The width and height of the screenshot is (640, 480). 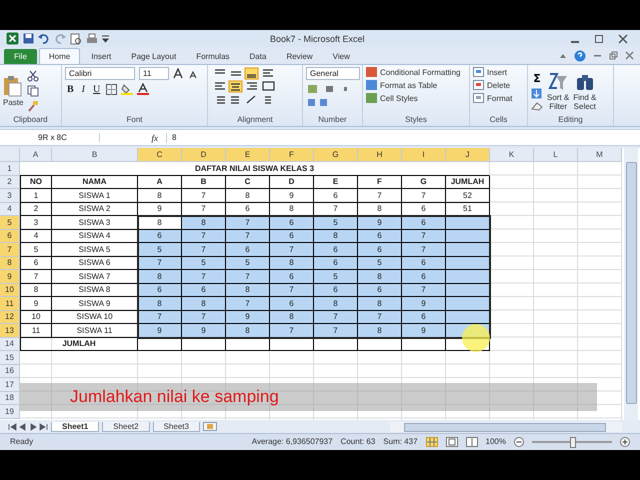 I want to click on eraser-icon, so click(x=537, y=106).